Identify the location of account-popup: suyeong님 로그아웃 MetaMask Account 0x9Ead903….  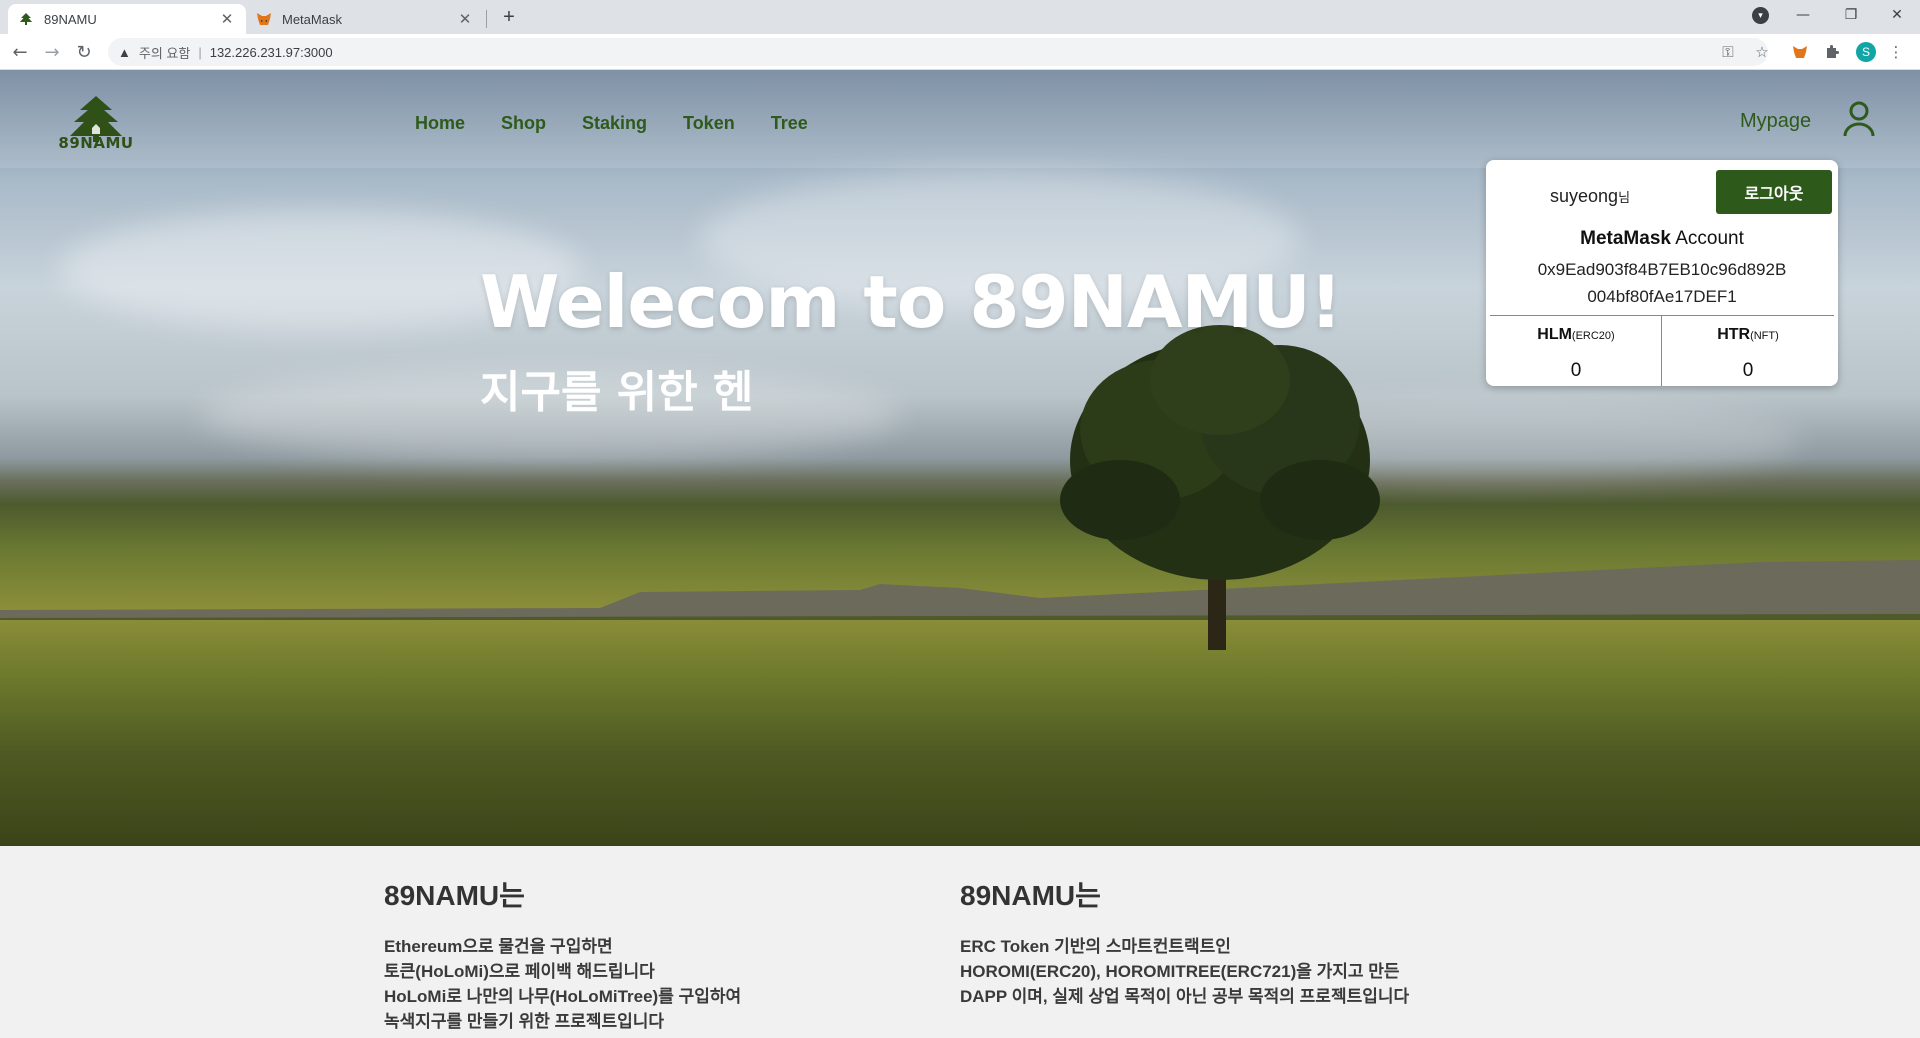
(1662, 273).